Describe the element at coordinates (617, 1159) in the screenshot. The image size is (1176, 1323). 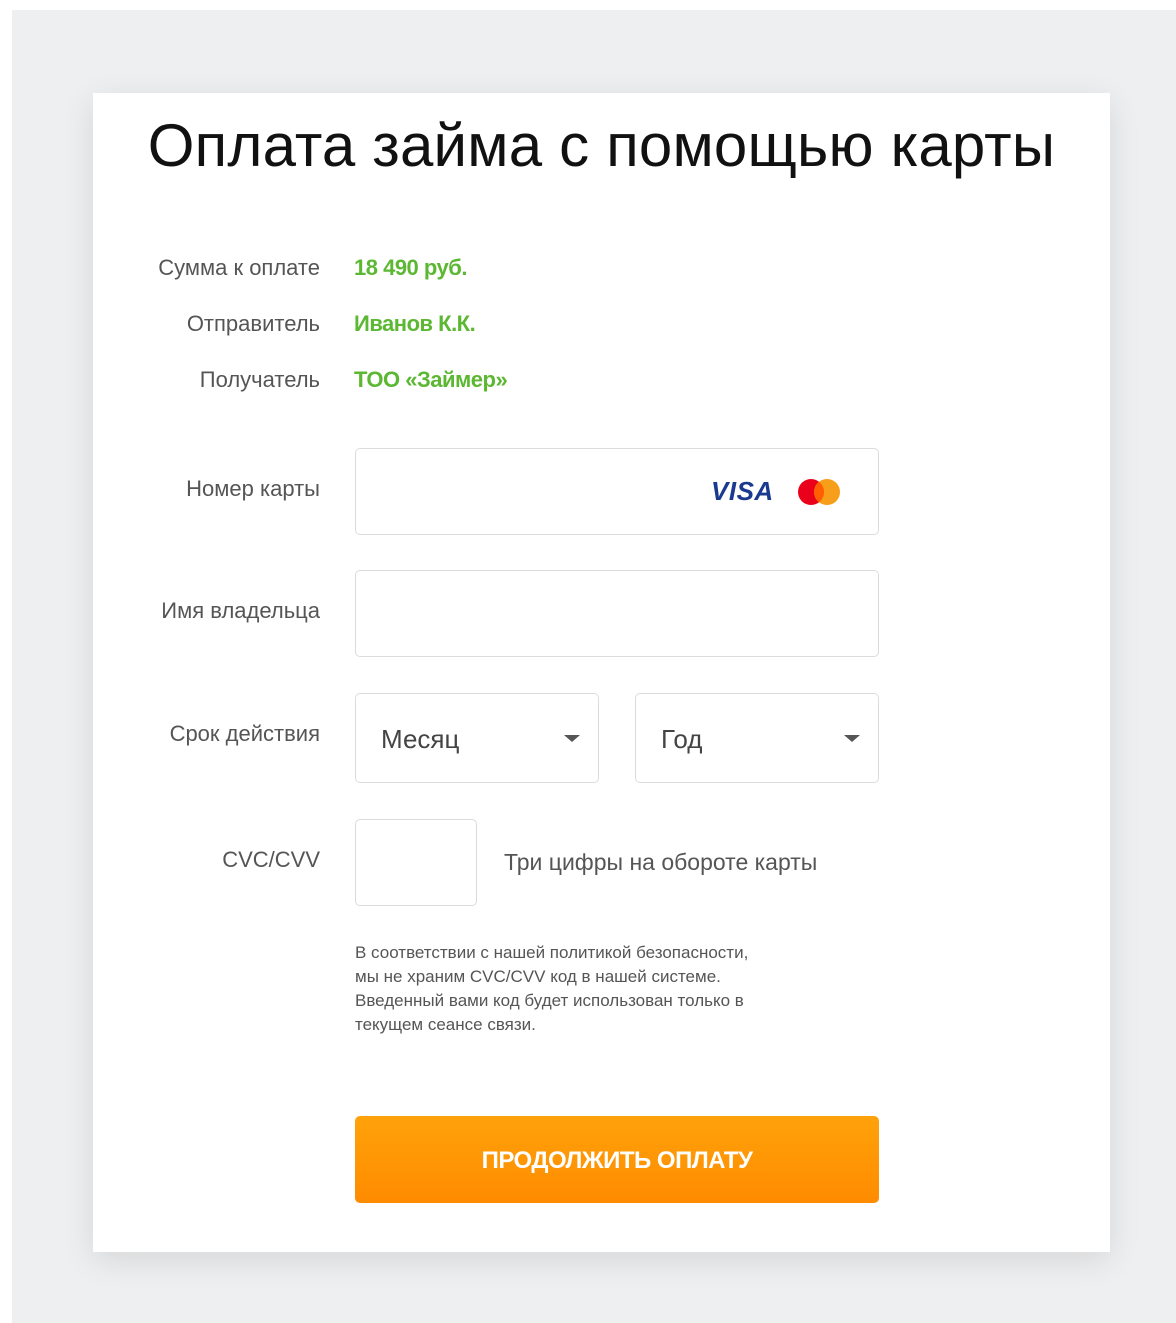
I see `continue-payment-button: ПРОДОЛЖИТЬ ОПЛАТУ` at that location.